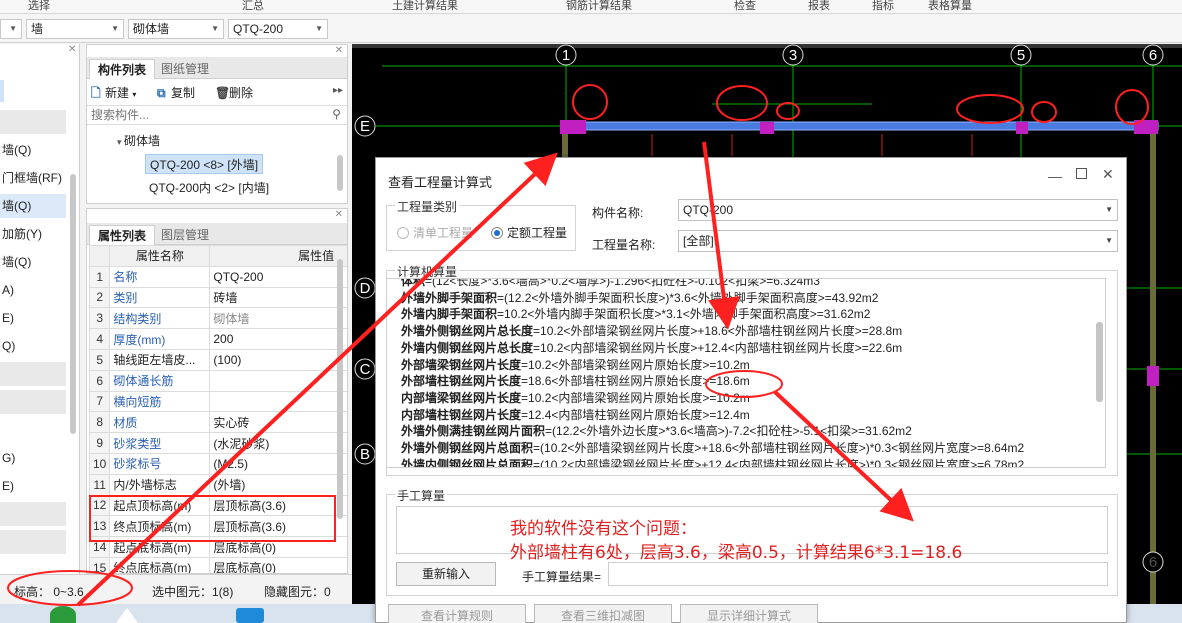 This screenshot has height=623, width=1182. What do you see at coordinates (278, 422) in the screenshot?
I see `property-value: 实心砖` at bounding box center [278, 422].